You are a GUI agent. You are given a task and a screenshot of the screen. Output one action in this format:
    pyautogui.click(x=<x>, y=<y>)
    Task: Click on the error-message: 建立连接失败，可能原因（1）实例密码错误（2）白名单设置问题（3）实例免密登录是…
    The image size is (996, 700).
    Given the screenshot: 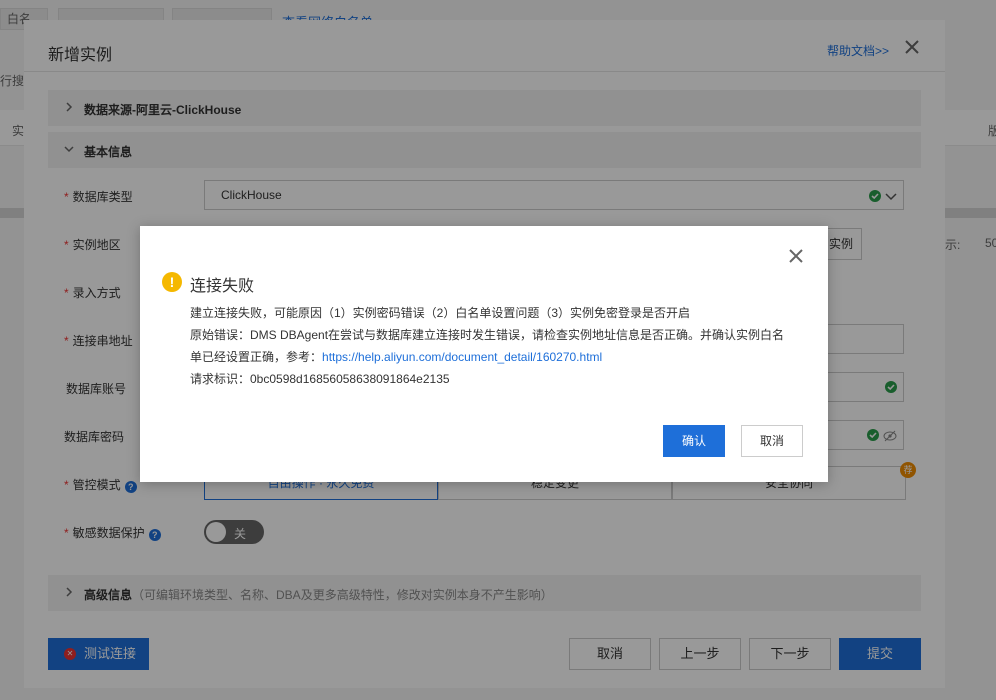 What is the action you would take?
    pyautogui.click(x=490, y=346)
    